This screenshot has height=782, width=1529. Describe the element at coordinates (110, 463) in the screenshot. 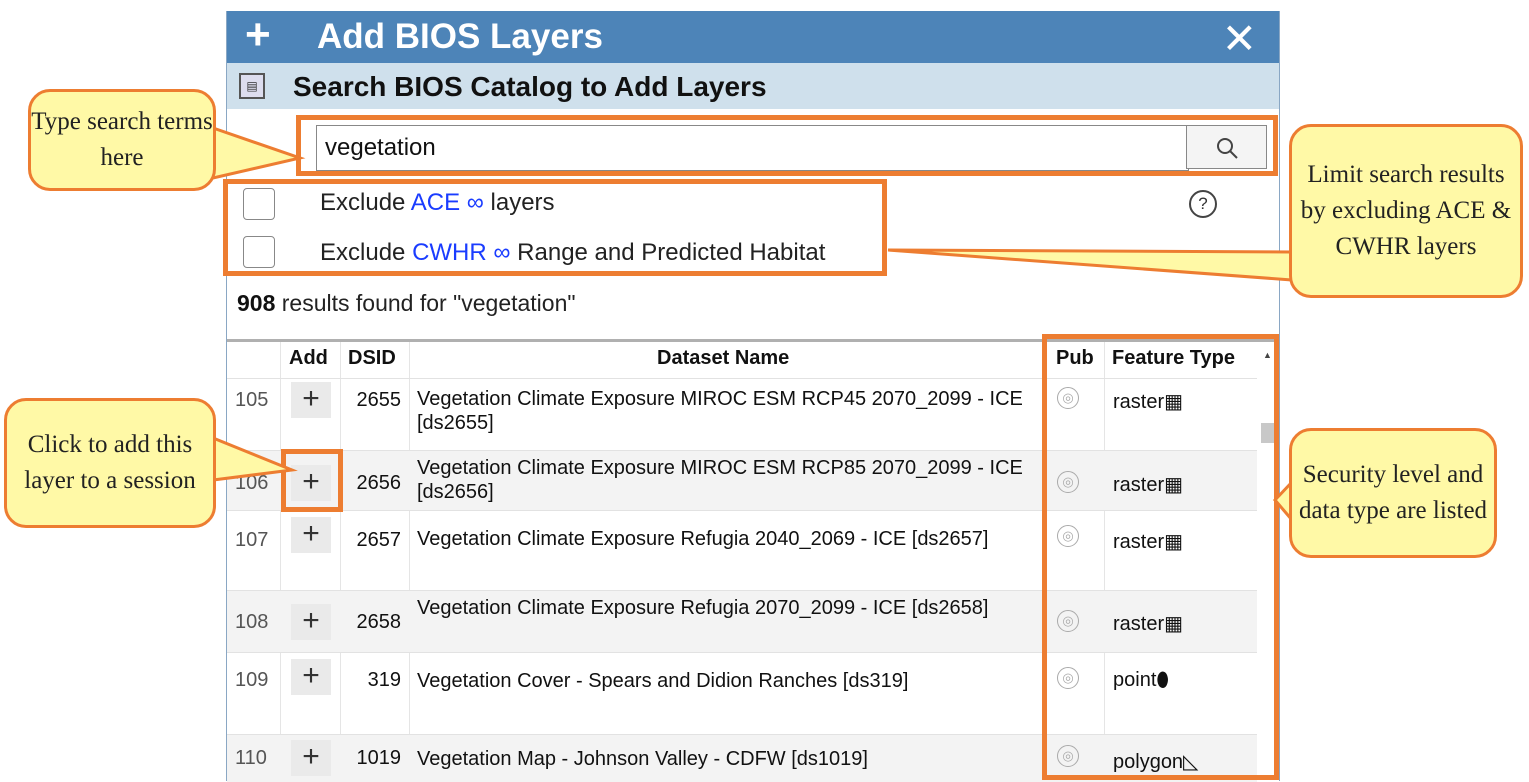

I see `callout-add: Click to add this layer to a session` at that location.